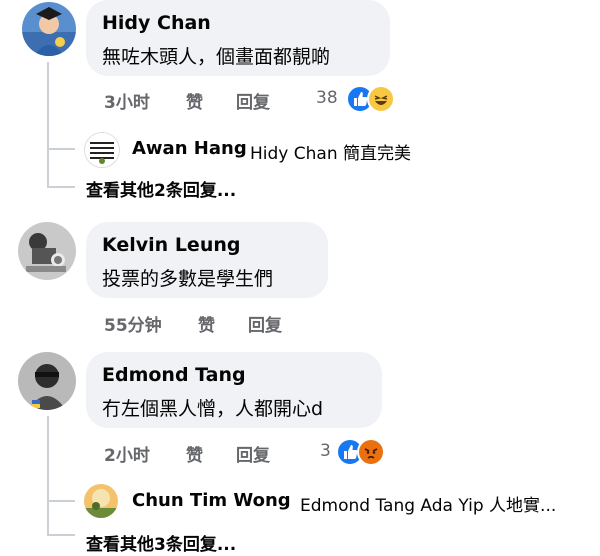  What do you see at coordinates (211, 500) in the screenshot?
I see `reply-author: Chun Tim Wong` at bounding box center [211, 500].